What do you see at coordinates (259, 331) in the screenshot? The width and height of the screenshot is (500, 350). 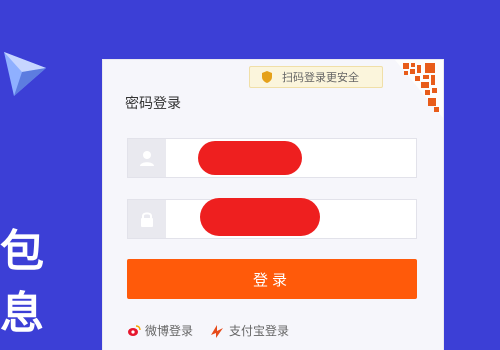 I see `alipay-login-label: 支付宝登录` at bounding box center [259, 331].